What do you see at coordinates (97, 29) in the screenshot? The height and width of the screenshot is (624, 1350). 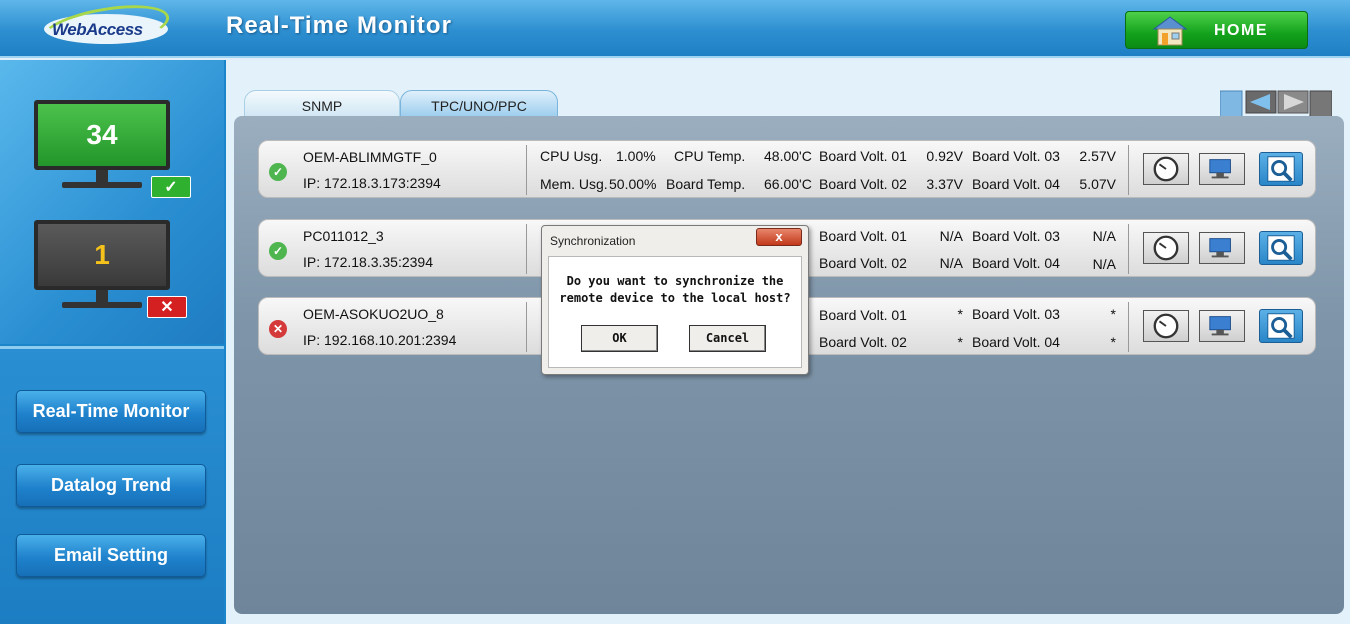 I see `logo-text: WebAccess` at bounding box center [97, 29].